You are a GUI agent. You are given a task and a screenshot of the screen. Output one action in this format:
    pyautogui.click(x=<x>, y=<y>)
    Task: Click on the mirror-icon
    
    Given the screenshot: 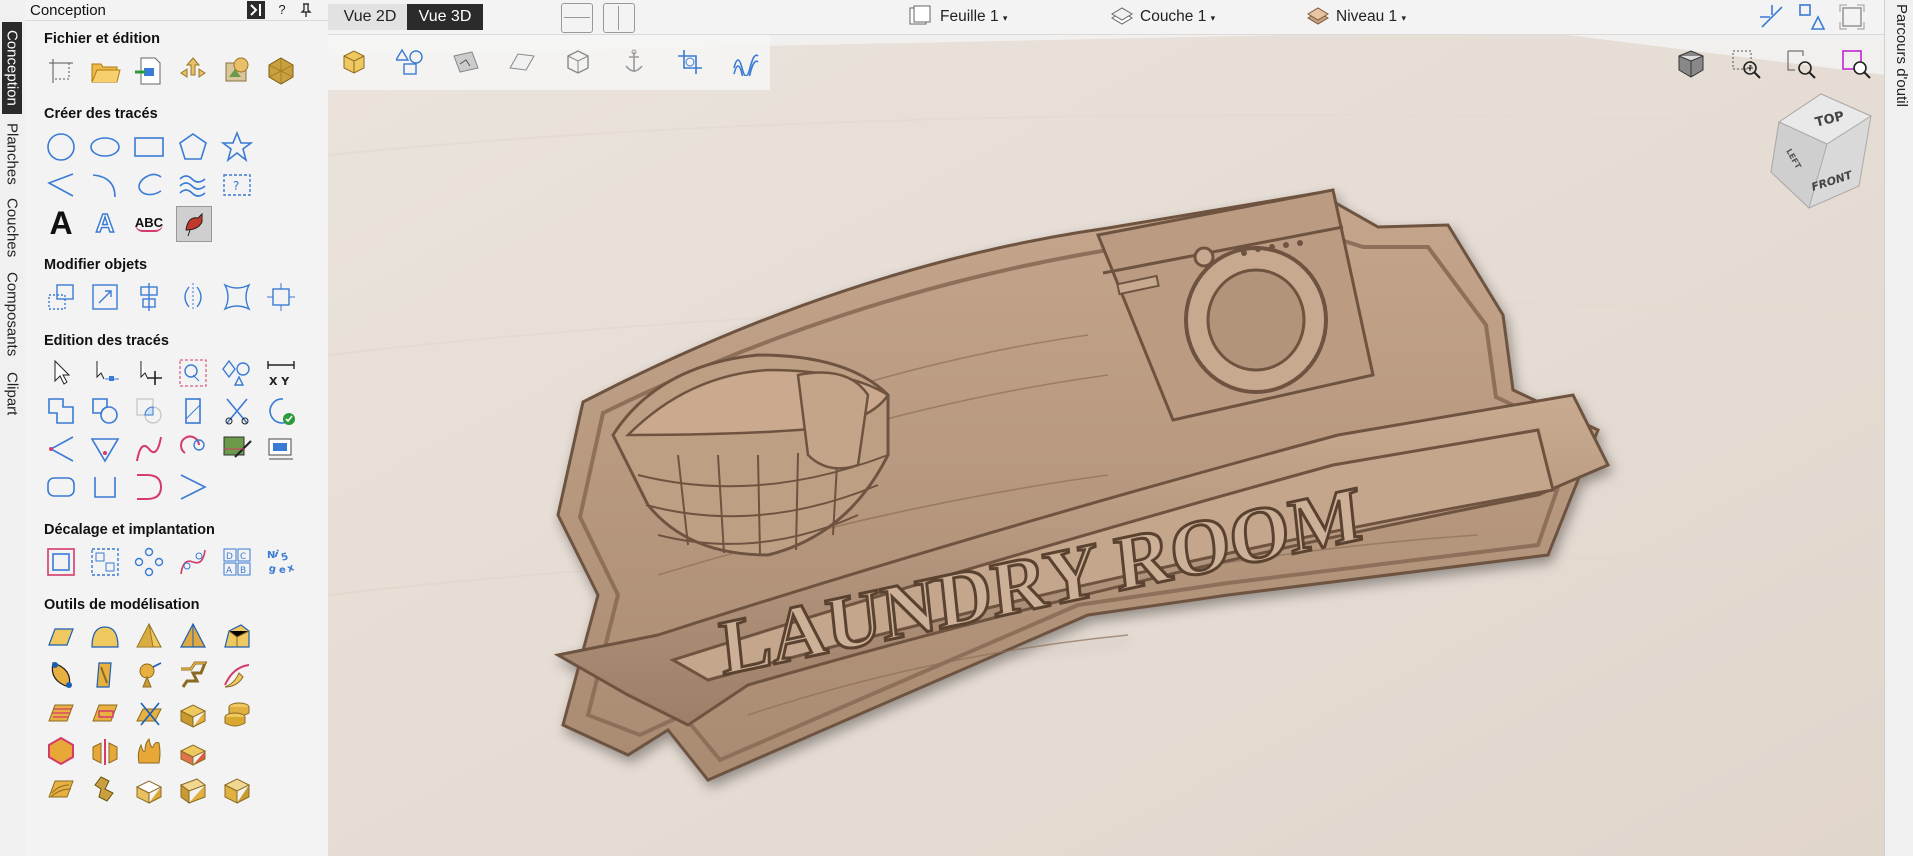 What is the action you would take?
    pyautogui.click(x=193, y=297)
    